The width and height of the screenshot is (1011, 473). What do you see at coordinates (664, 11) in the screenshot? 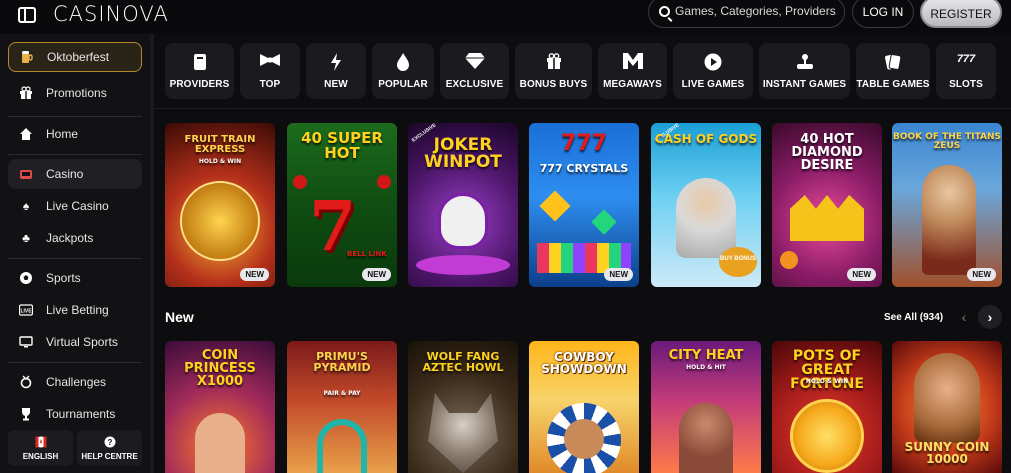
I see `search-icon` at bounding box center [664, 11].